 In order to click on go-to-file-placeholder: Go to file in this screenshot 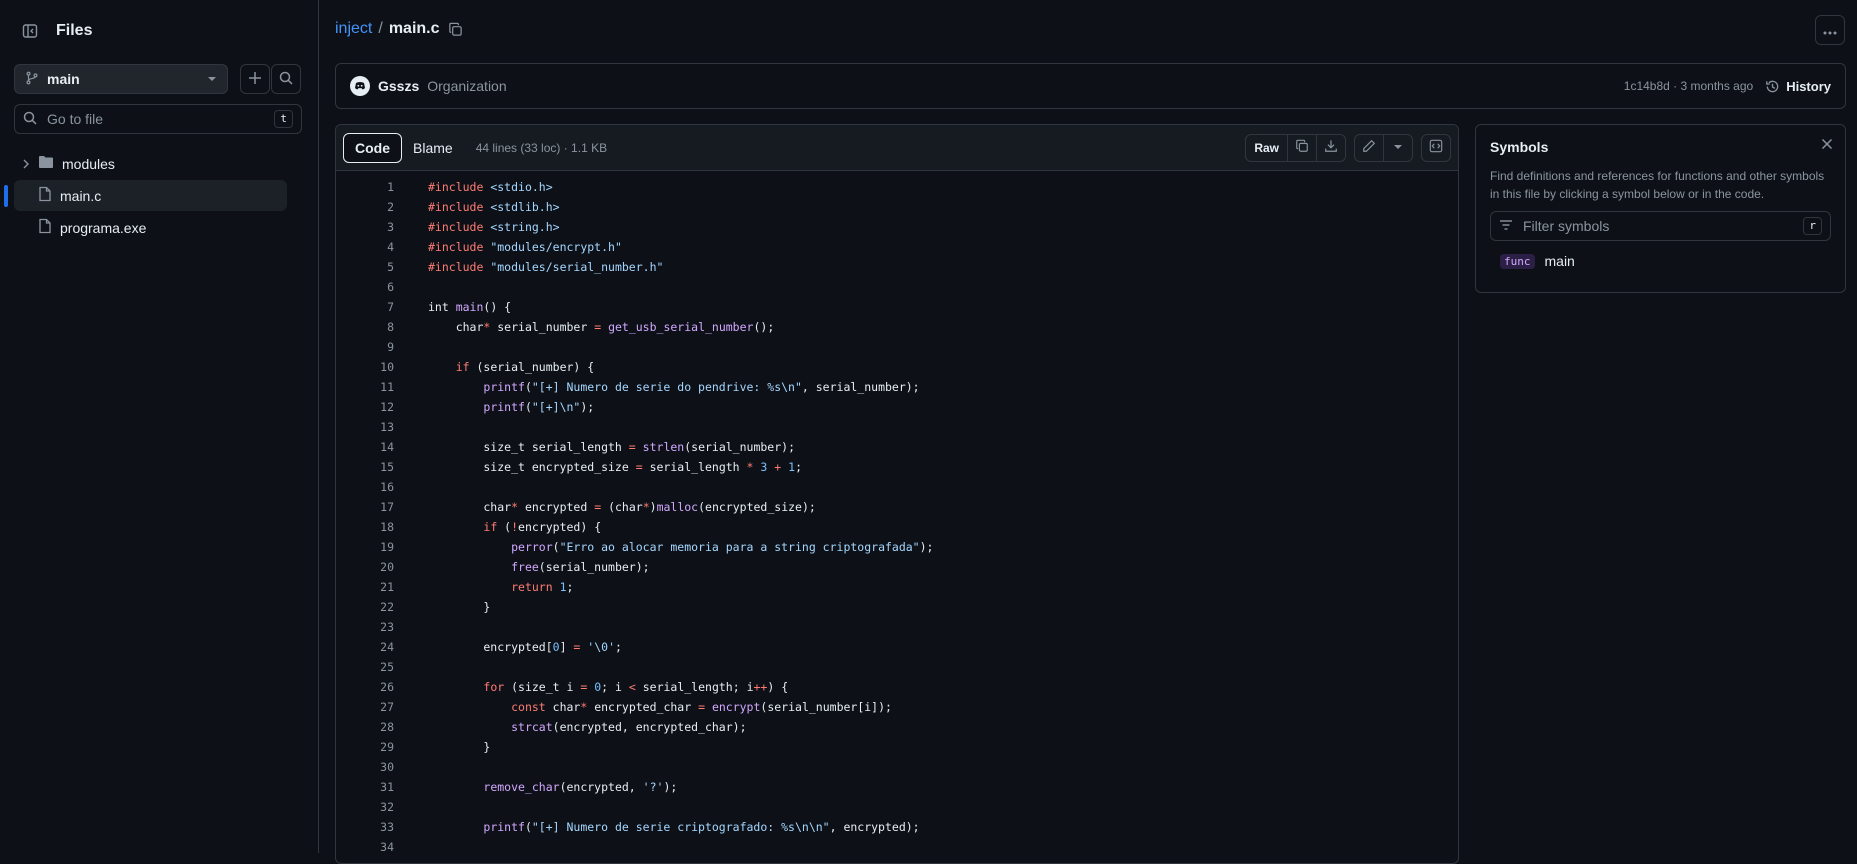, I will do `click(75, 119)`.